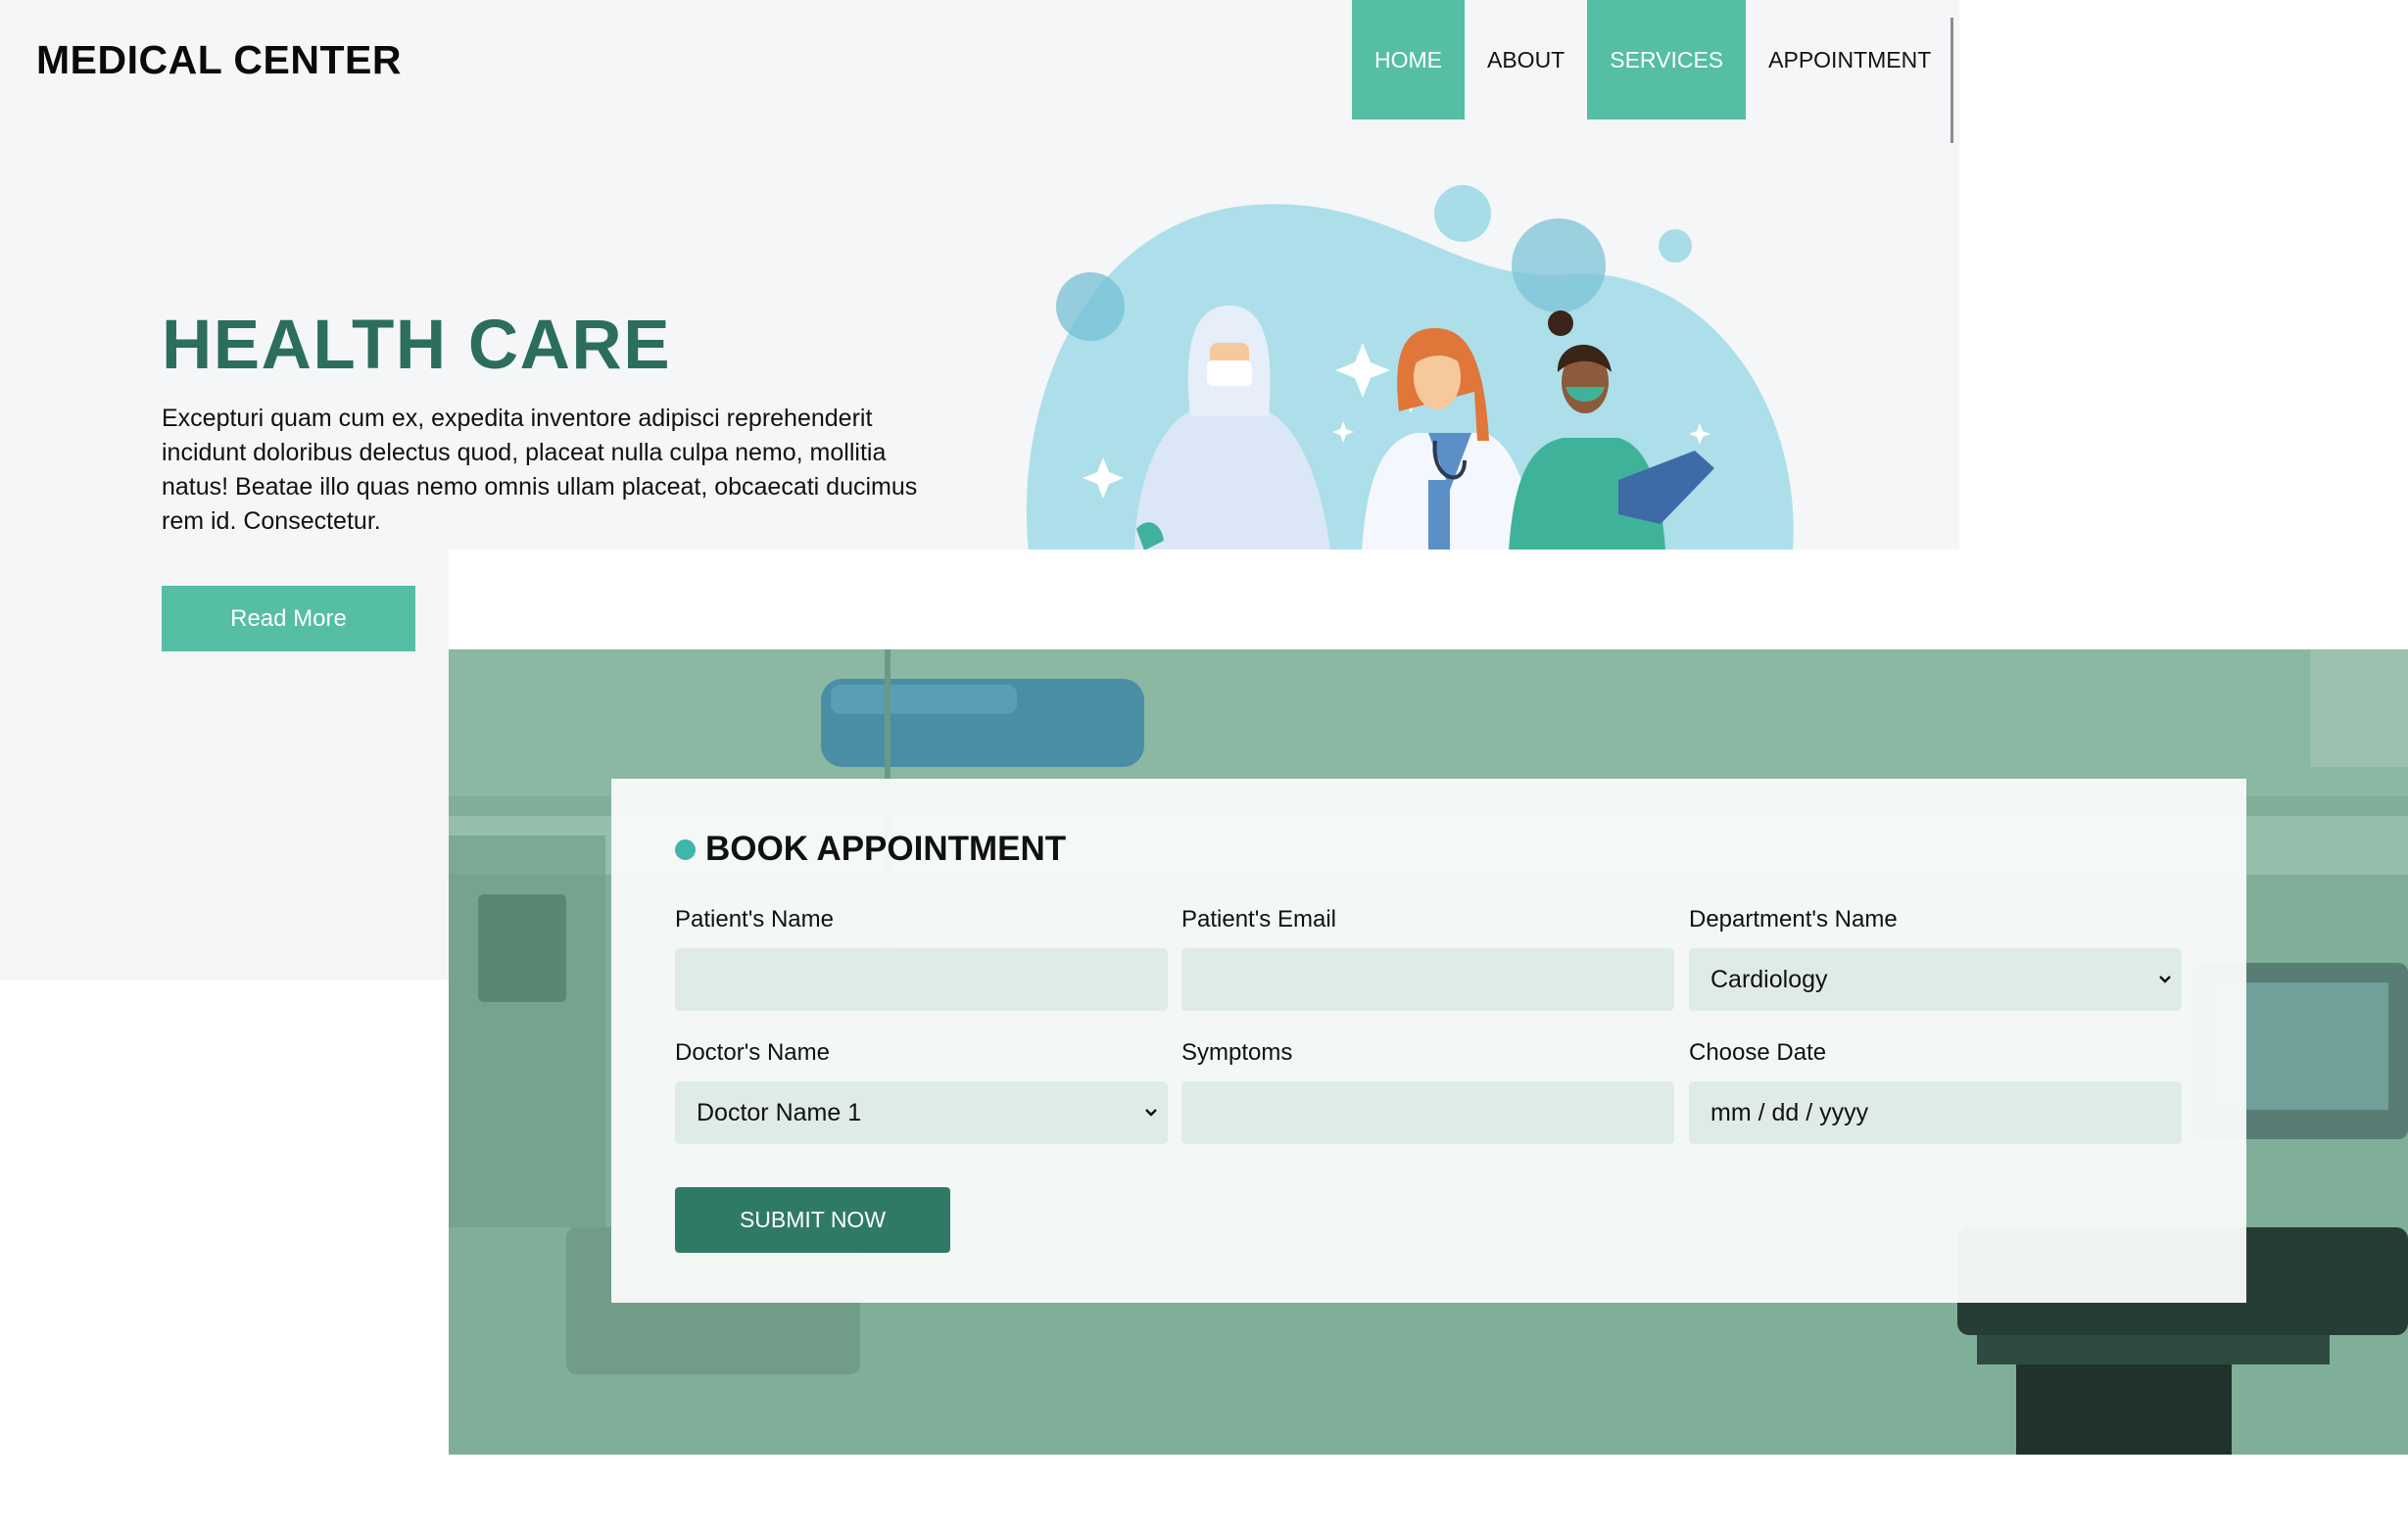 Image resolution: width=2408 pixels, height=1530 pixels. I want to click on nav-appointment: APPOINTMENT, so click(1849, 60).